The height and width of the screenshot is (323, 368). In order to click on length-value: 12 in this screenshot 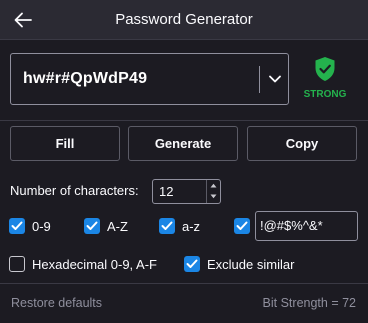, I will do `click(166, 191)`.